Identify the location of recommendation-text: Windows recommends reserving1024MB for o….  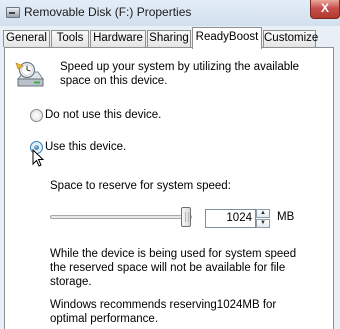
(163, 312).